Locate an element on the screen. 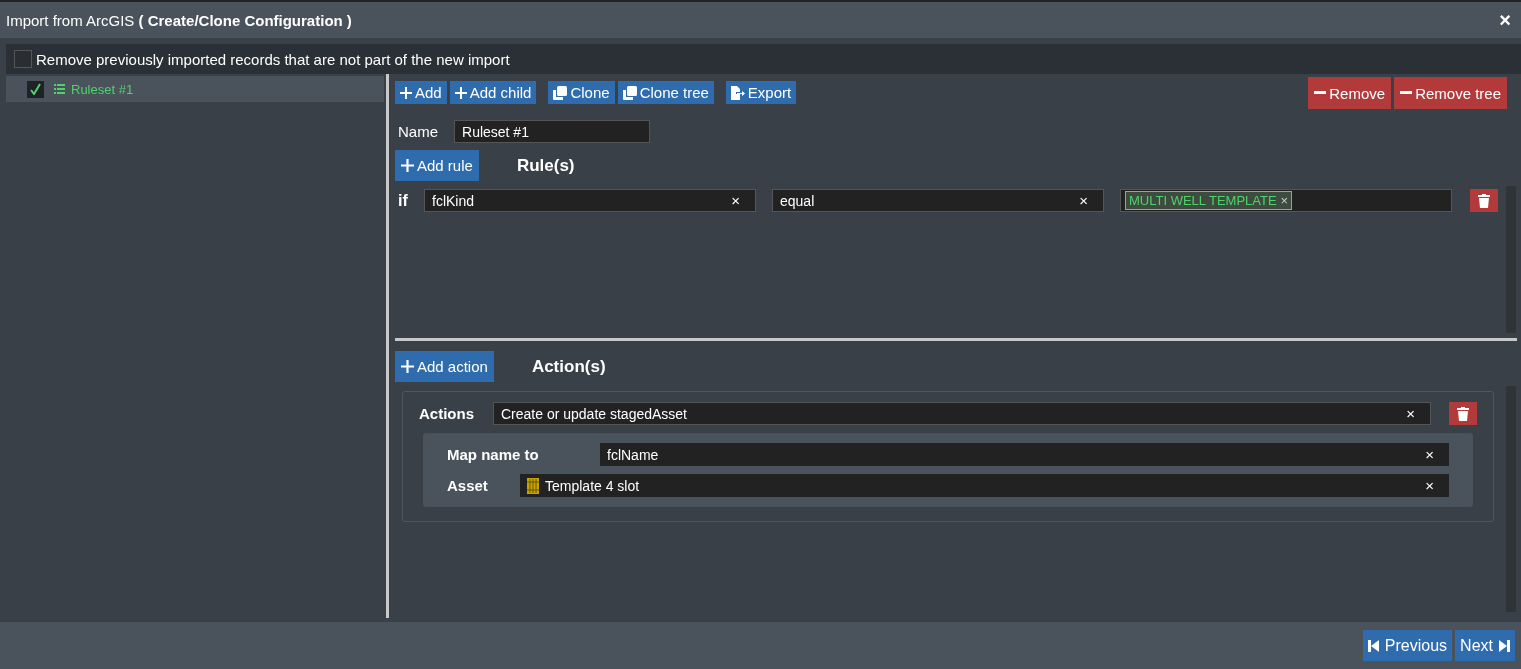 This screenshot has height=669, width=1521. value-select: MULTI WELL TEMPLATE × is located at coordinates (1286, 200).